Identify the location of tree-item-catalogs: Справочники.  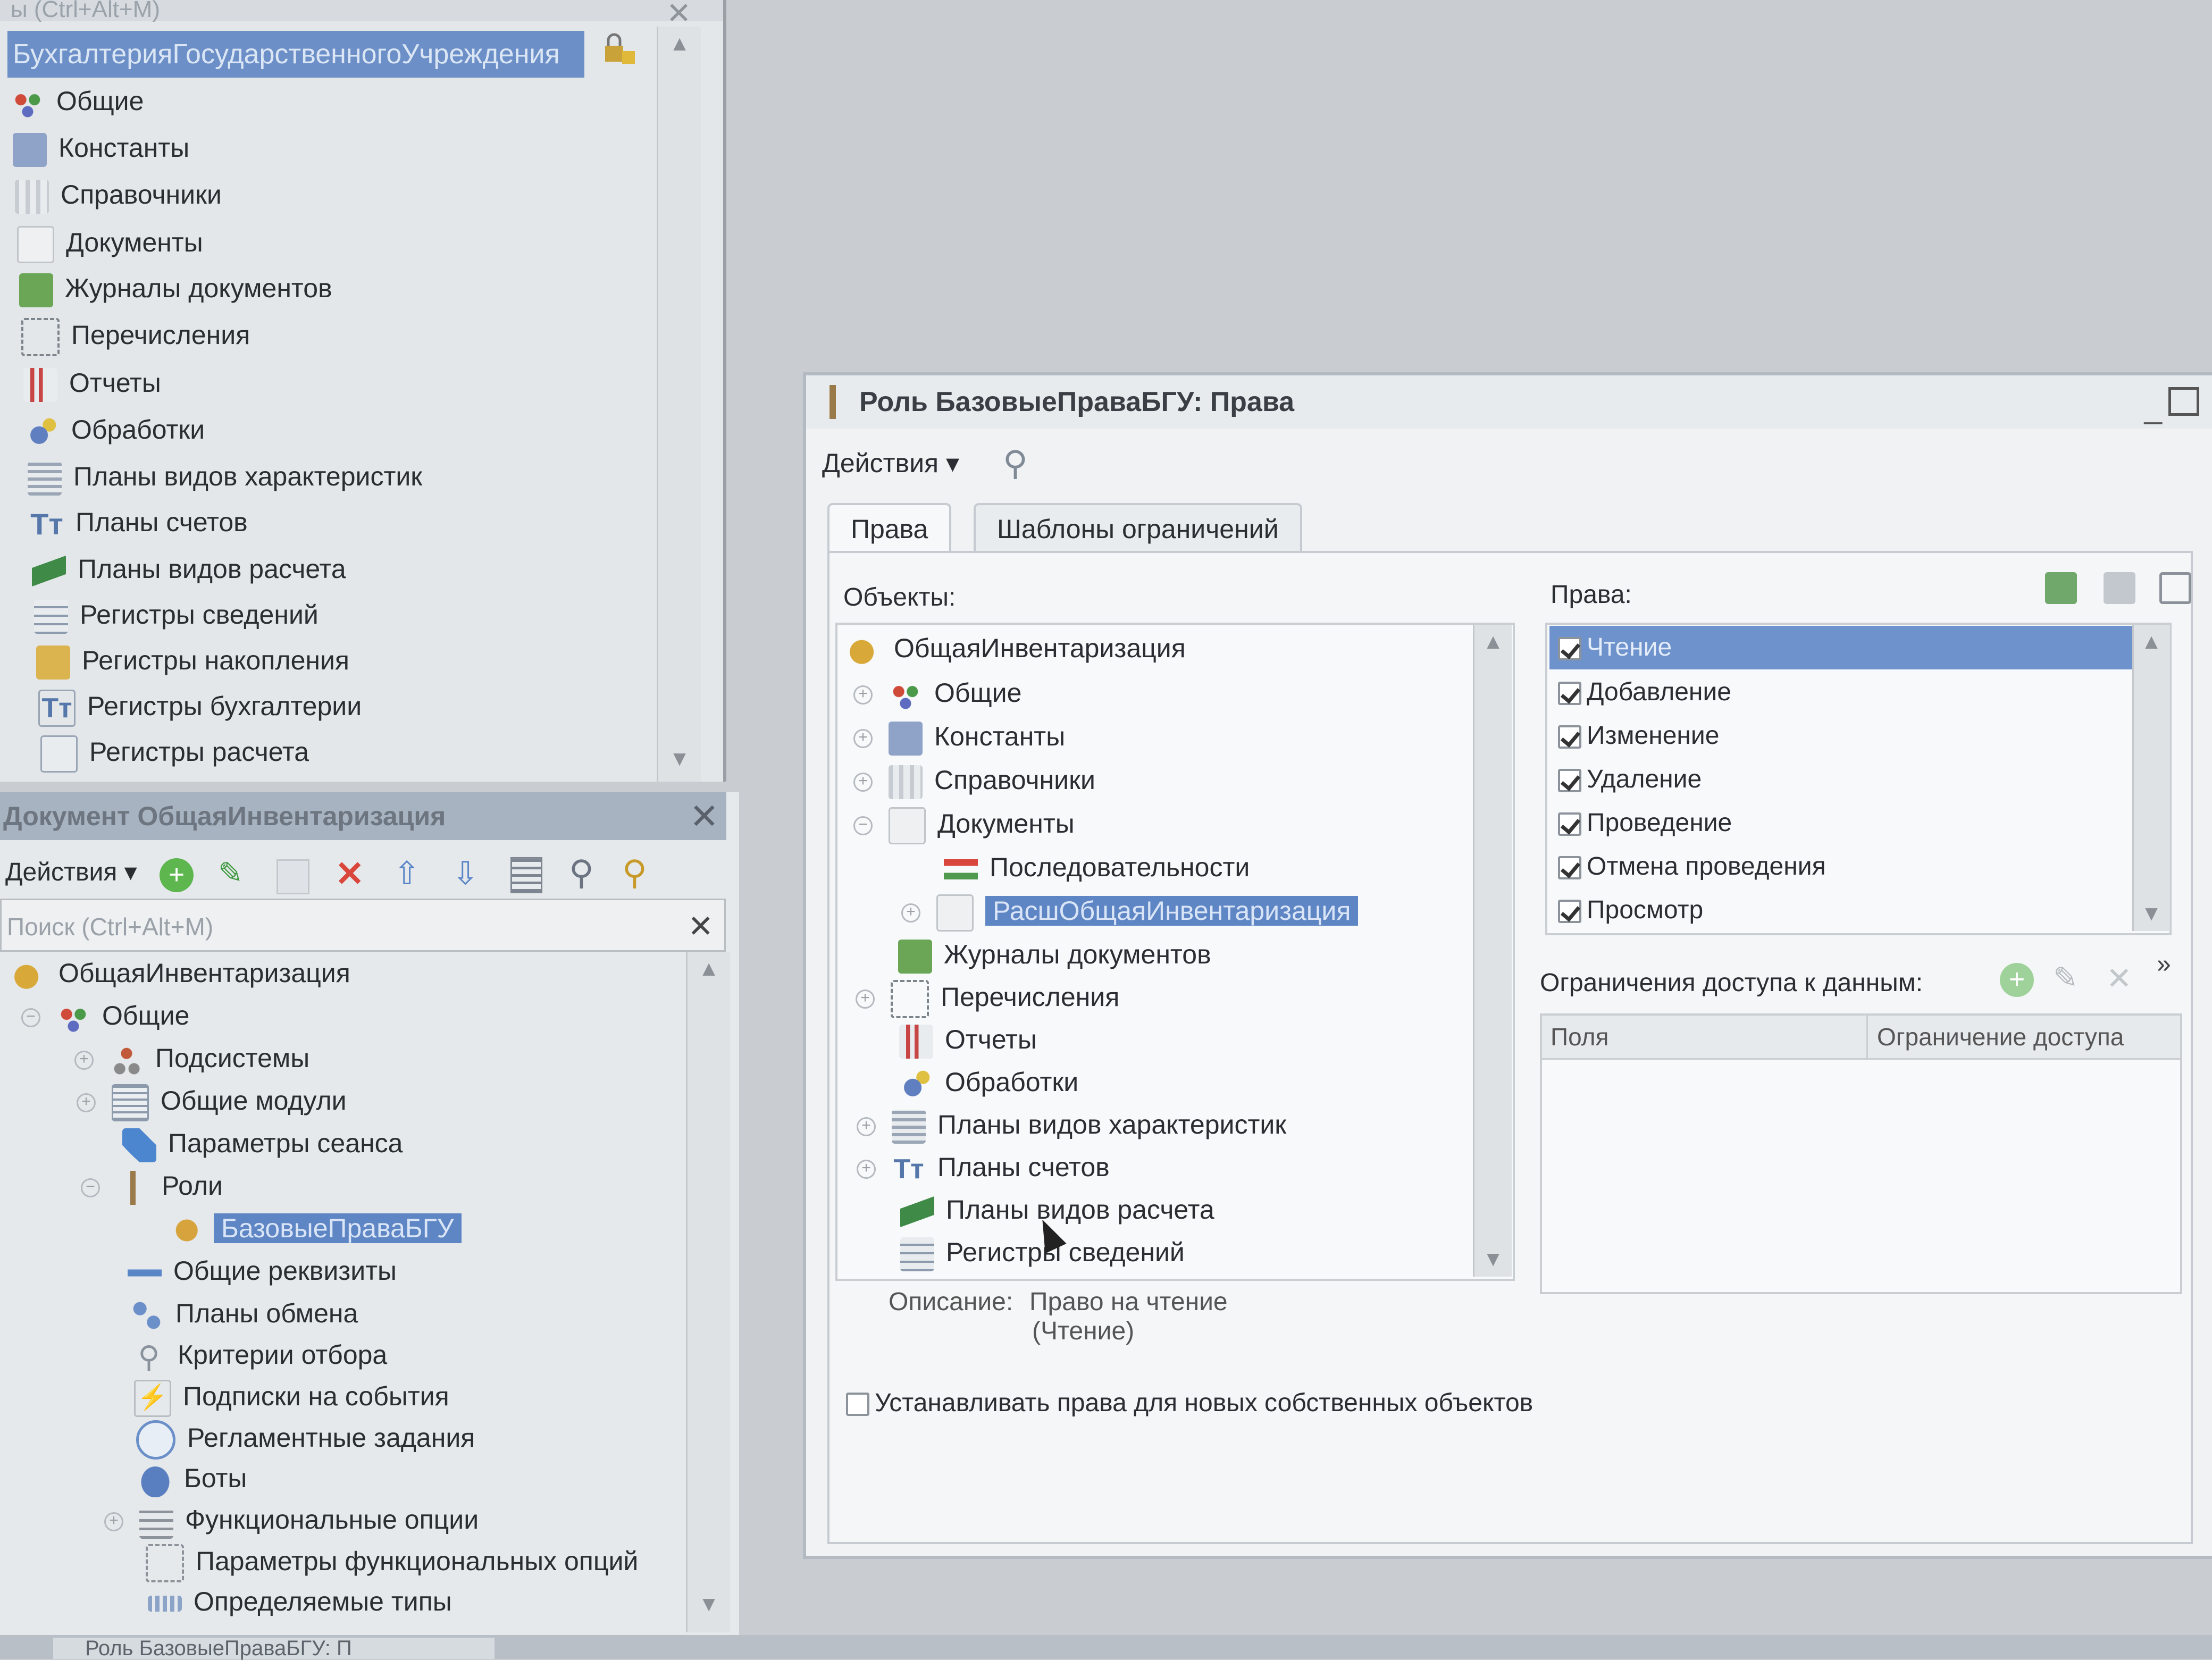
(118, 194).